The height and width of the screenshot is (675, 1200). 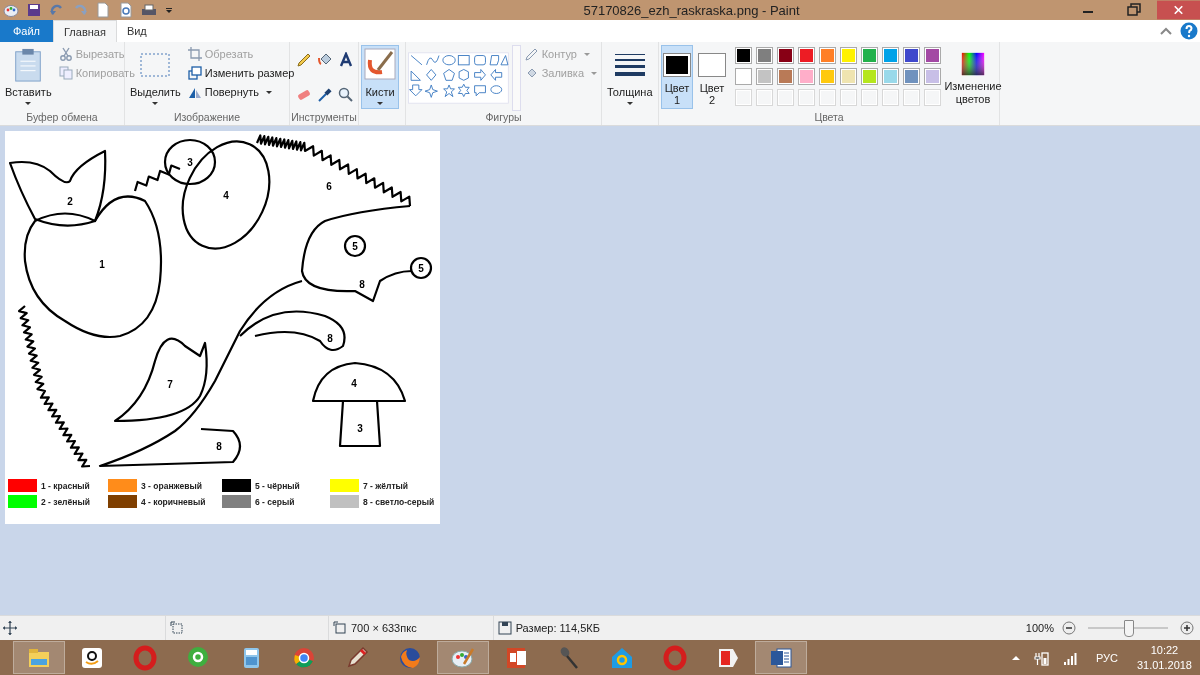 What do you see at coordinates (170, 384) in the screenshot?
I see `region-number: 7` at bounding box center [170, 384].